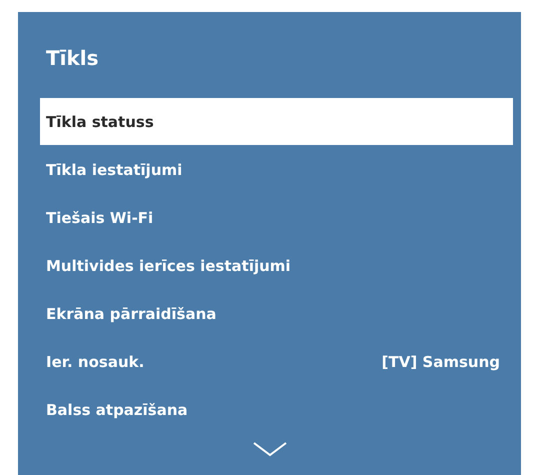  What do you see at coordinates (72, 58) in the screenshot?
I see `menu-title: Tīkls` at bounding box center [72, 58].